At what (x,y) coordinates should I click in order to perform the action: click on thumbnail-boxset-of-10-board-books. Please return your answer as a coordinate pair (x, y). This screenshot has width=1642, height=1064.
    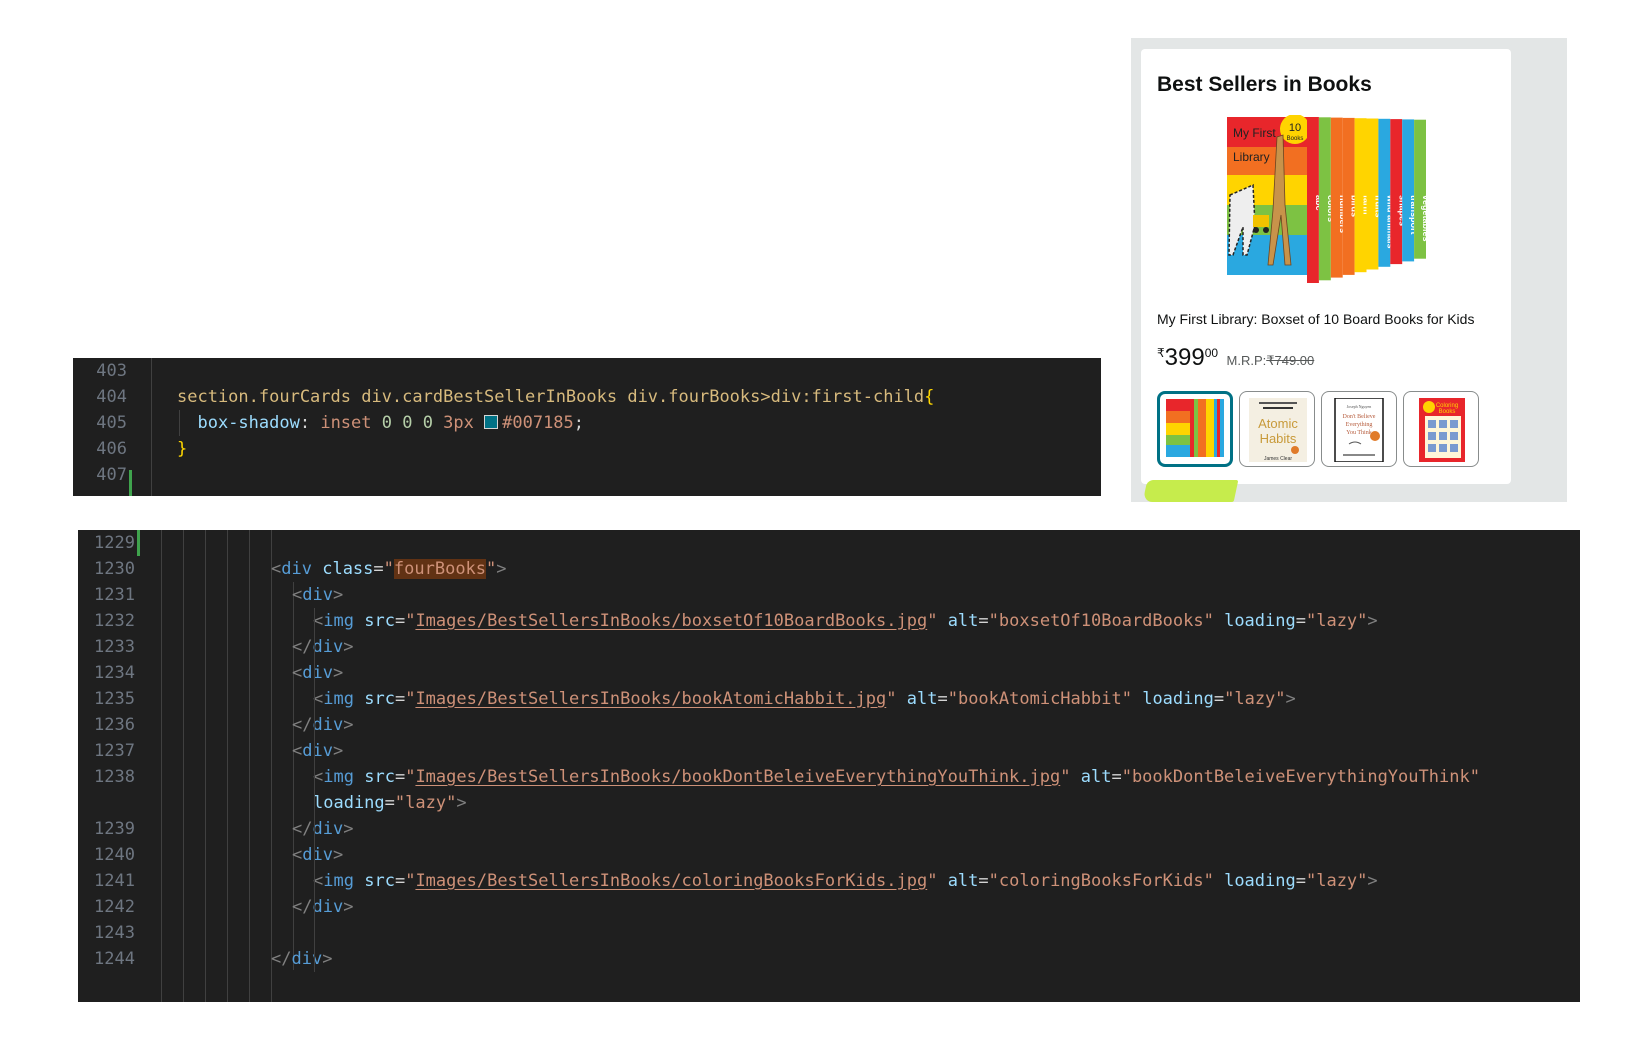
    Looking at the image, I should click on (1195, 429).